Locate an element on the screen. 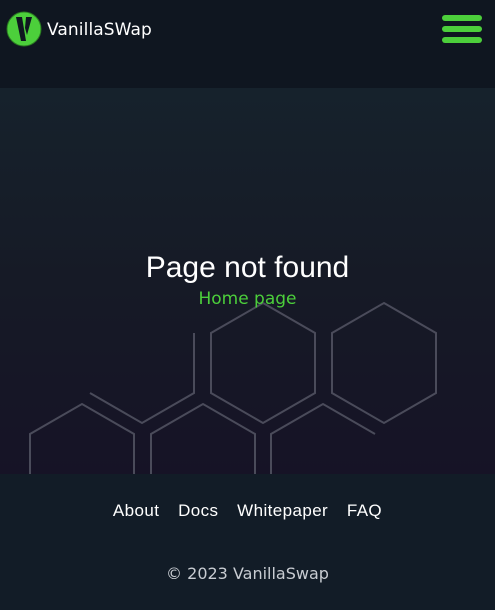  brand-name: VanillaSWap is located at coordinates (99, 30).